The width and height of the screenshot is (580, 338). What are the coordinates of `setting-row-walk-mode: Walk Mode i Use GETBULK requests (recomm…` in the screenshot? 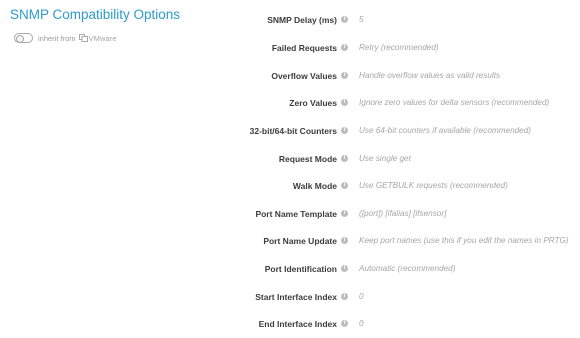 It's located at (290, 186).